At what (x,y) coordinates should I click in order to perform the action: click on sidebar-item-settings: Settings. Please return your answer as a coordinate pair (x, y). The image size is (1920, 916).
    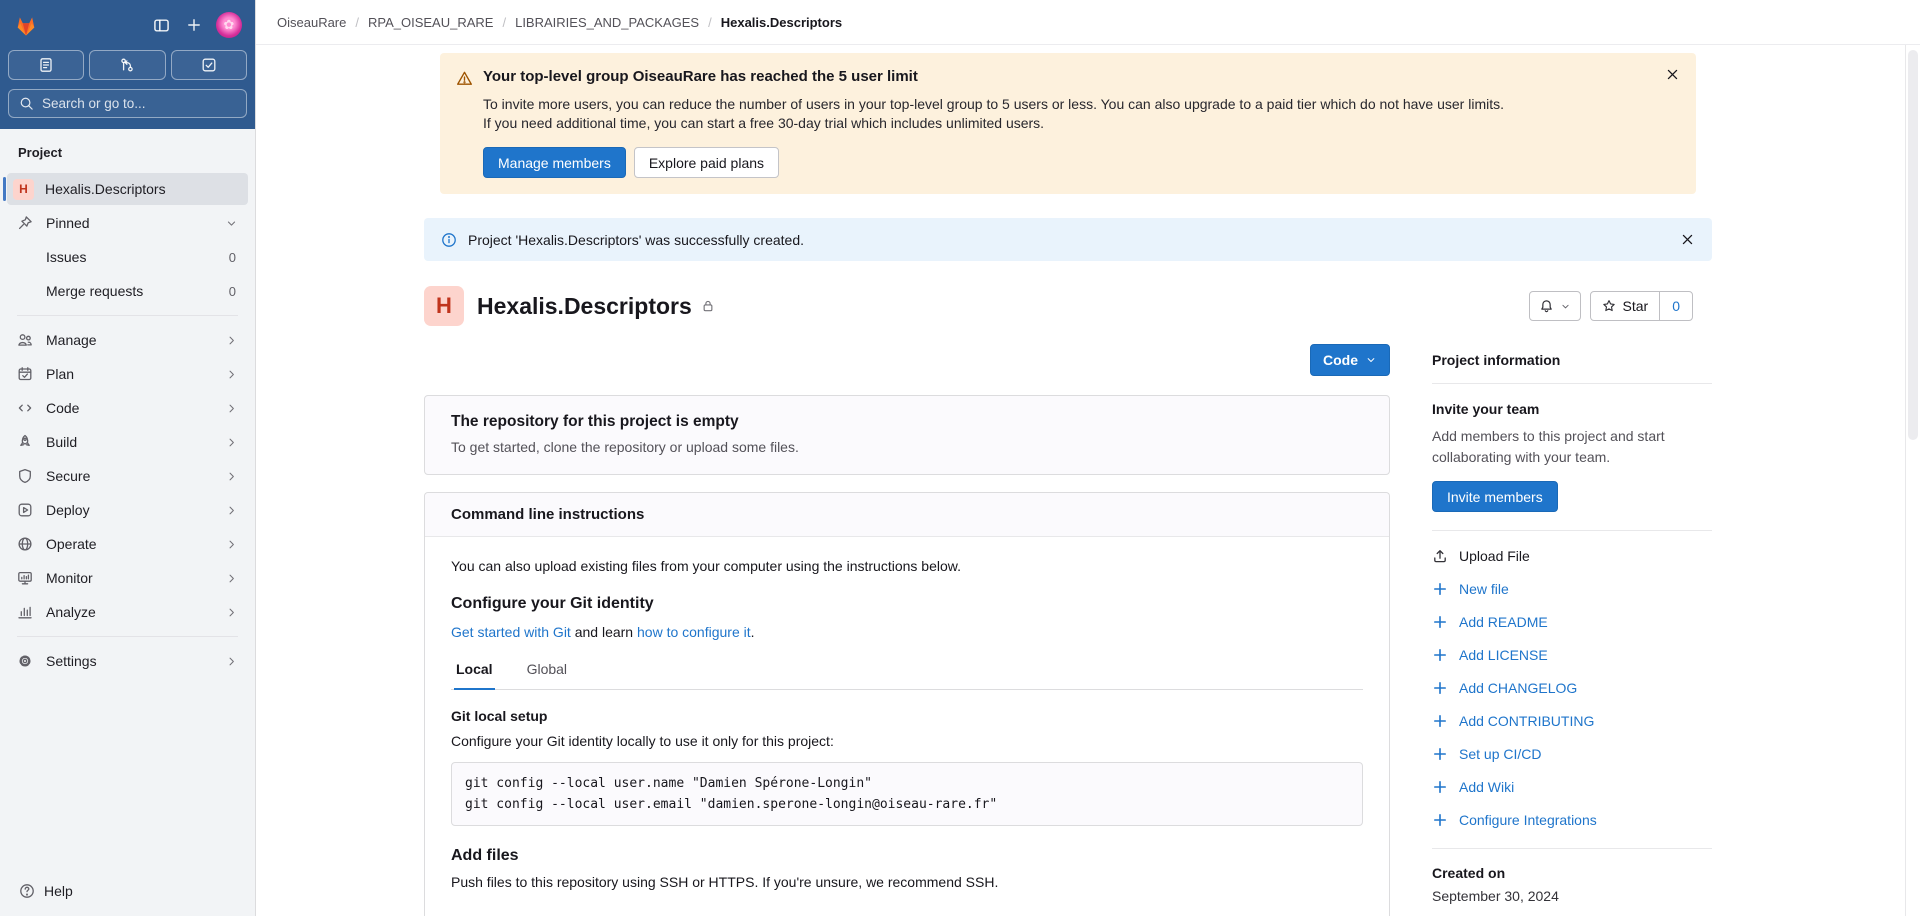
    Looking at the image, I should click on (127, 661).